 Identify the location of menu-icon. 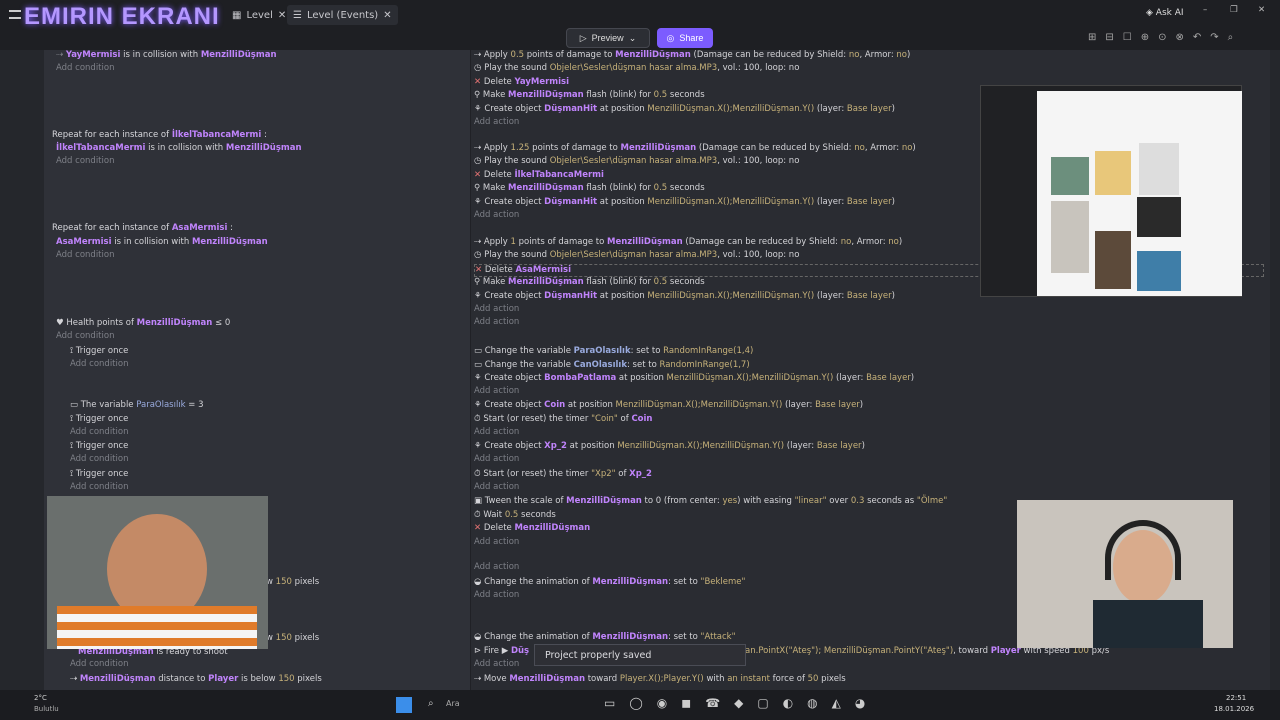
(15, 14).